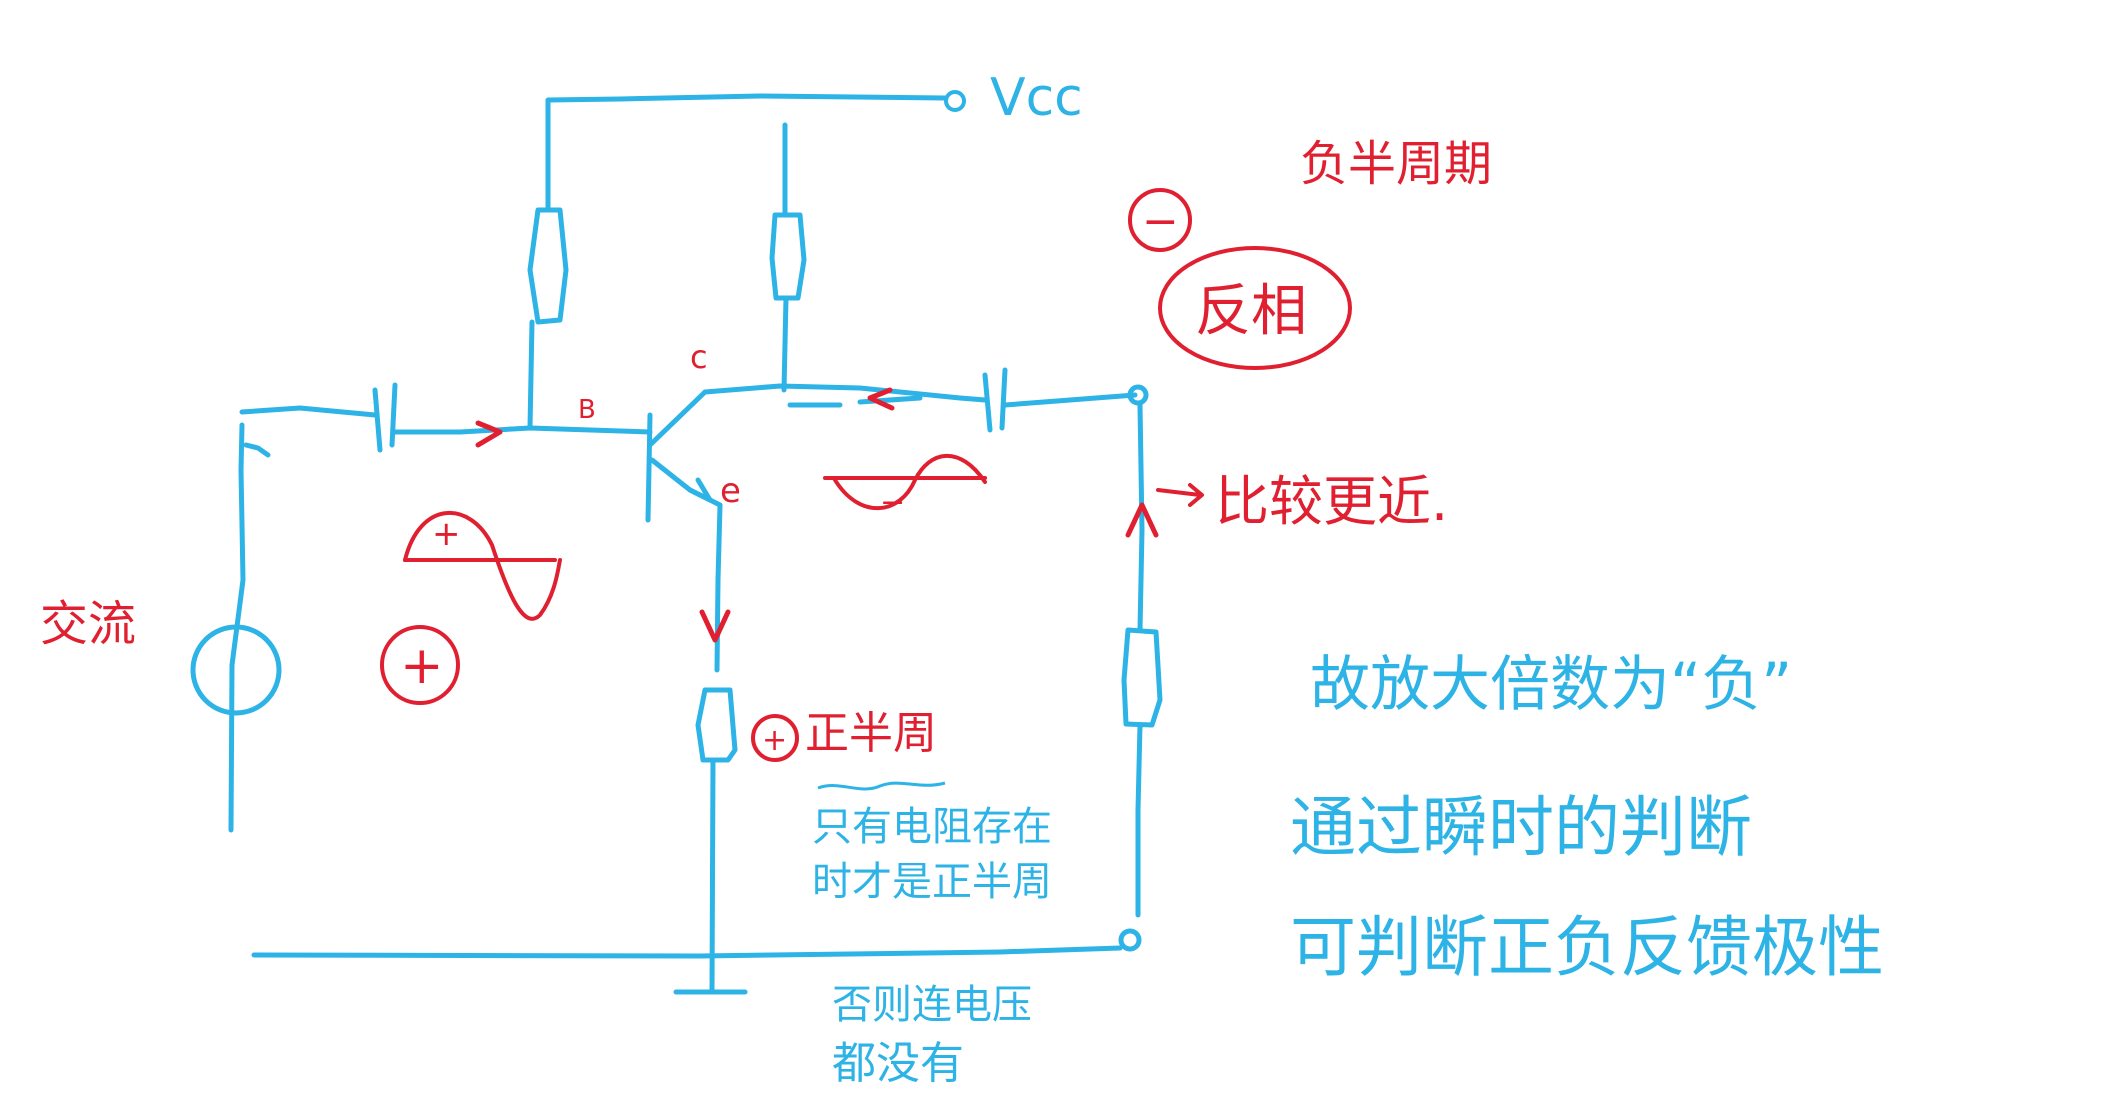 Image resolution: width=2128 pixels, height=1105 pixels. Describe the element at coordinates (955, 101) in the screenshot. I see `vcc-terminal` at that location.